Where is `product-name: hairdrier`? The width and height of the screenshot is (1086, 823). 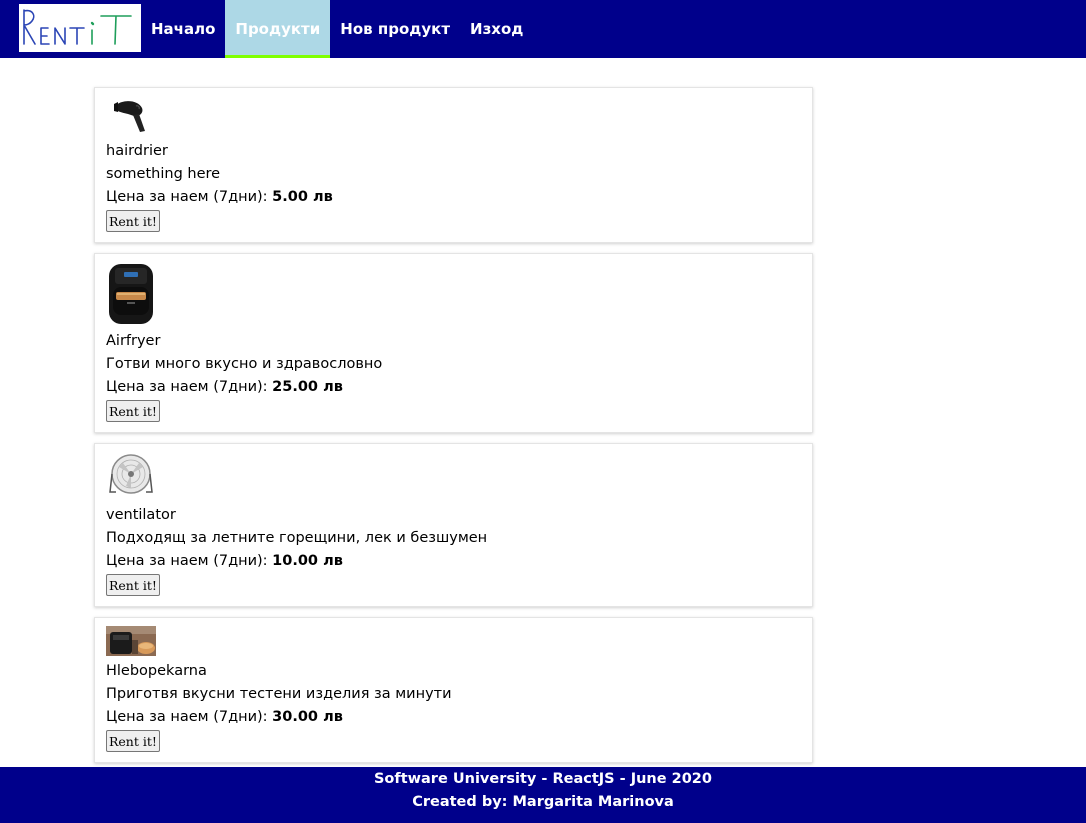 product-name: hairdrier is located at coordinates (137, 151).